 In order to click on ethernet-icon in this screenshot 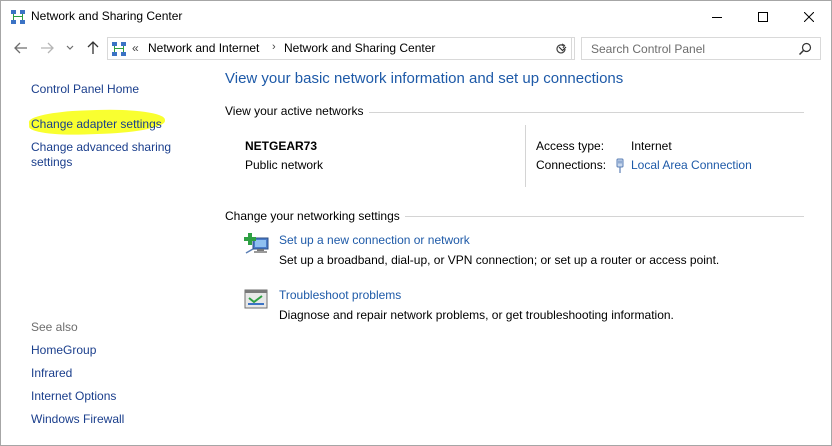, I will do `click(620, 166)`.